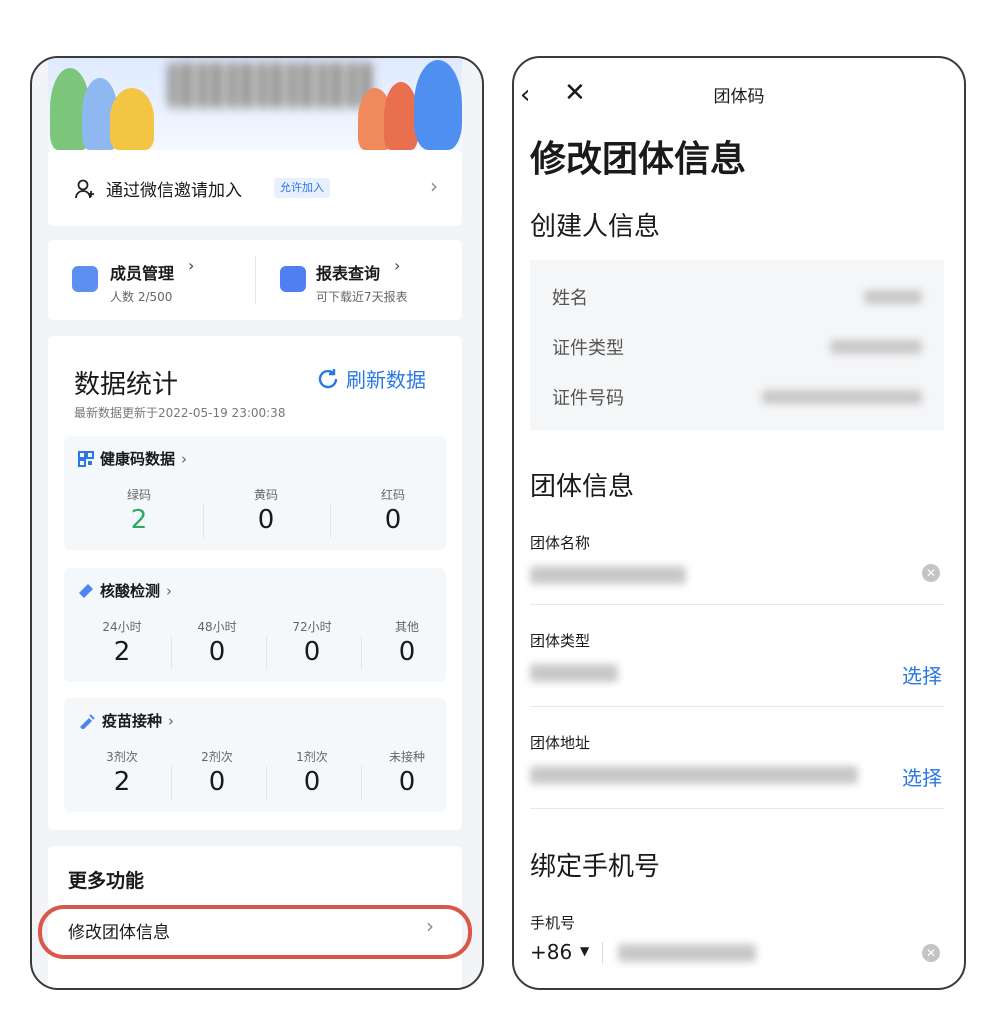 The image size is (1000, 1017). Describe the element at coordinates (217, 627) in the screenshot. I see `nat-48h-label: 48小时` at that location.